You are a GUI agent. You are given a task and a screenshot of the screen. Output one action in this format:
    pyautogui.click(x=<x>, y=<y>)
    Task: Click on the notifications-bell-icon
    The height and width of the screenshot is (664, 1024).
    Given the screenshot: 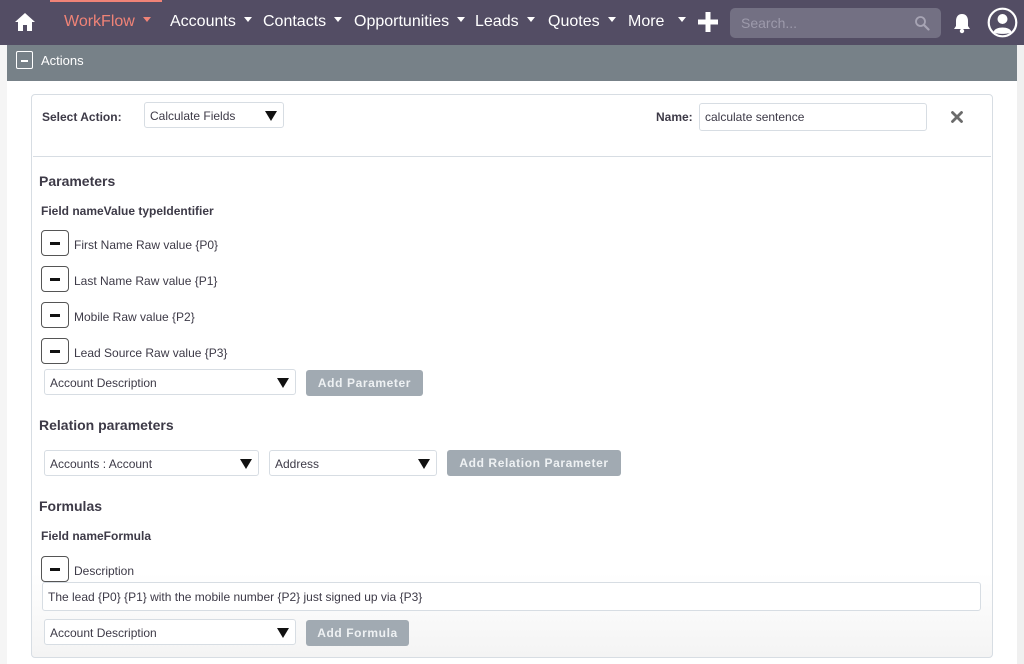 What is the action you would take?
    pyautogui.click(x=962, y=23)
    